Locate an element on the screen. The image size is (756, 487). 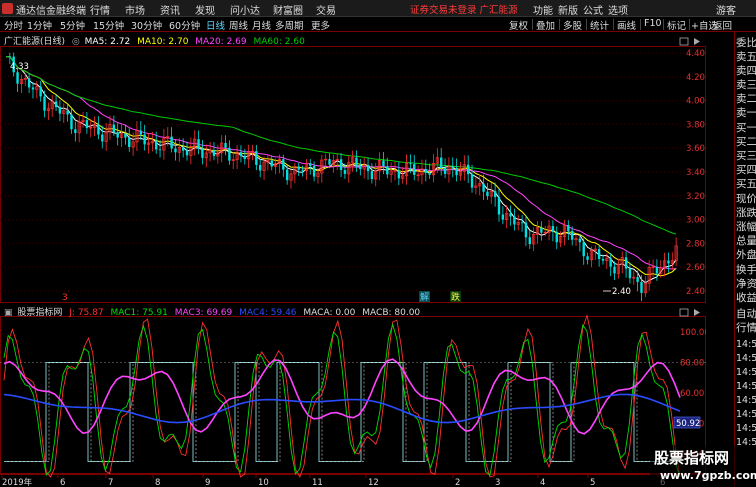
menu-markets: 市场 is located at coordinates (135, 9).